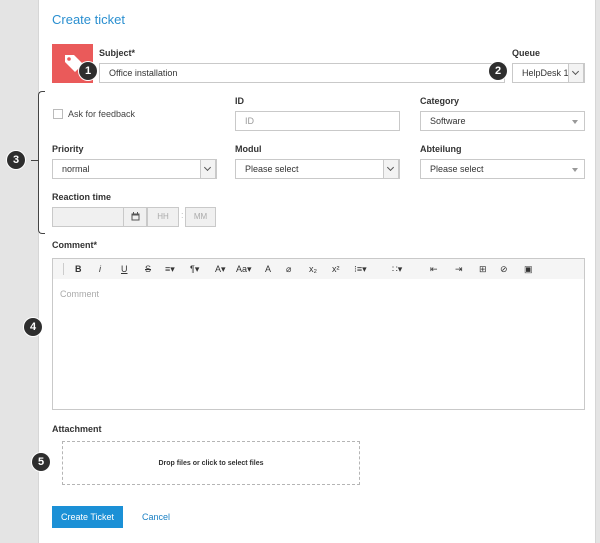  I want to click on modul-label: Modul, so click(248, 149).